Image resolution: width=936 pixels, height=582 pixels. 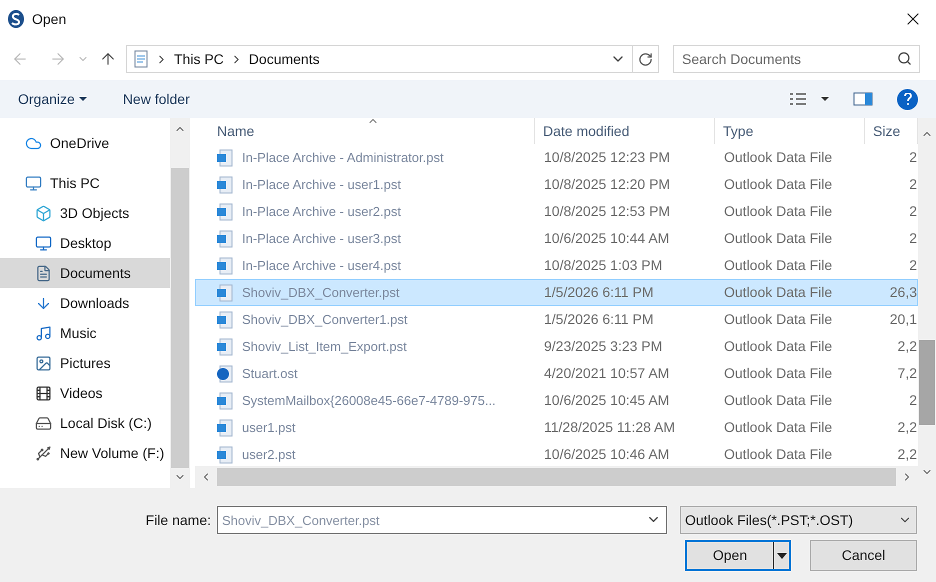 I want to click on file-row: In-Place Archive - user4.pst 10/8/2025 1:03 PM Outlook Data File 2, so click(x=556, y=265).